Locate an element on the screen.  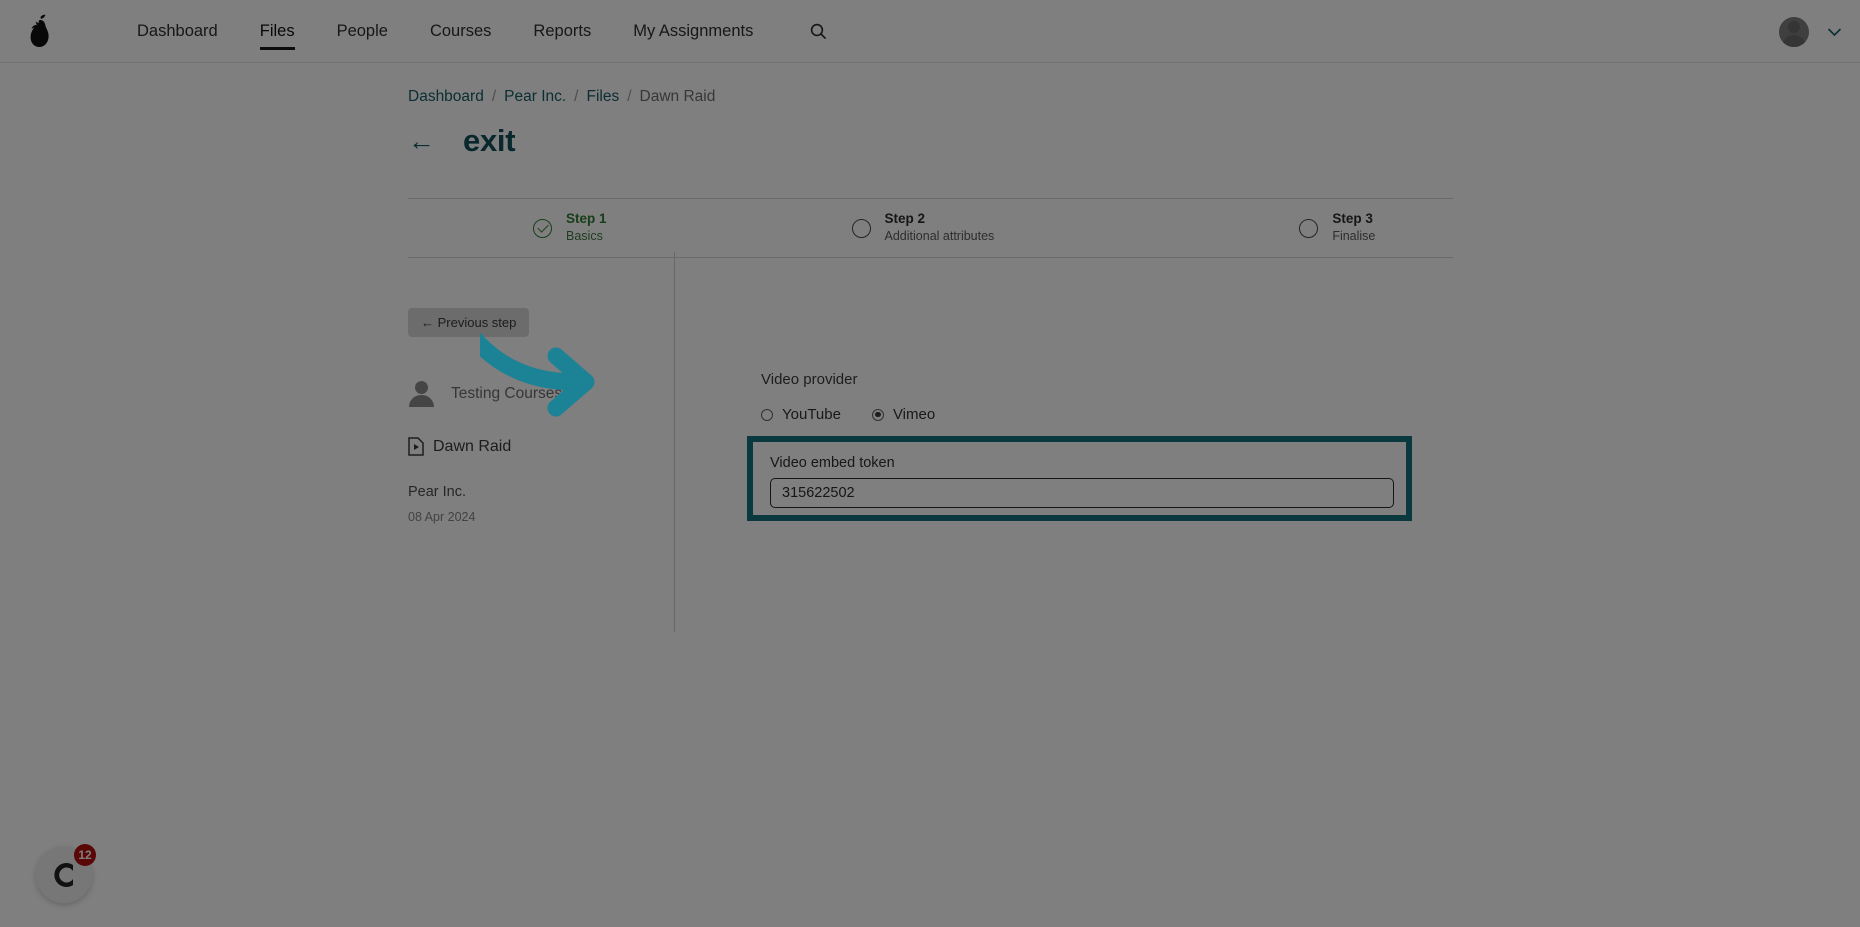
file-owner: Testing Courses is located at coordinates (533, 394).